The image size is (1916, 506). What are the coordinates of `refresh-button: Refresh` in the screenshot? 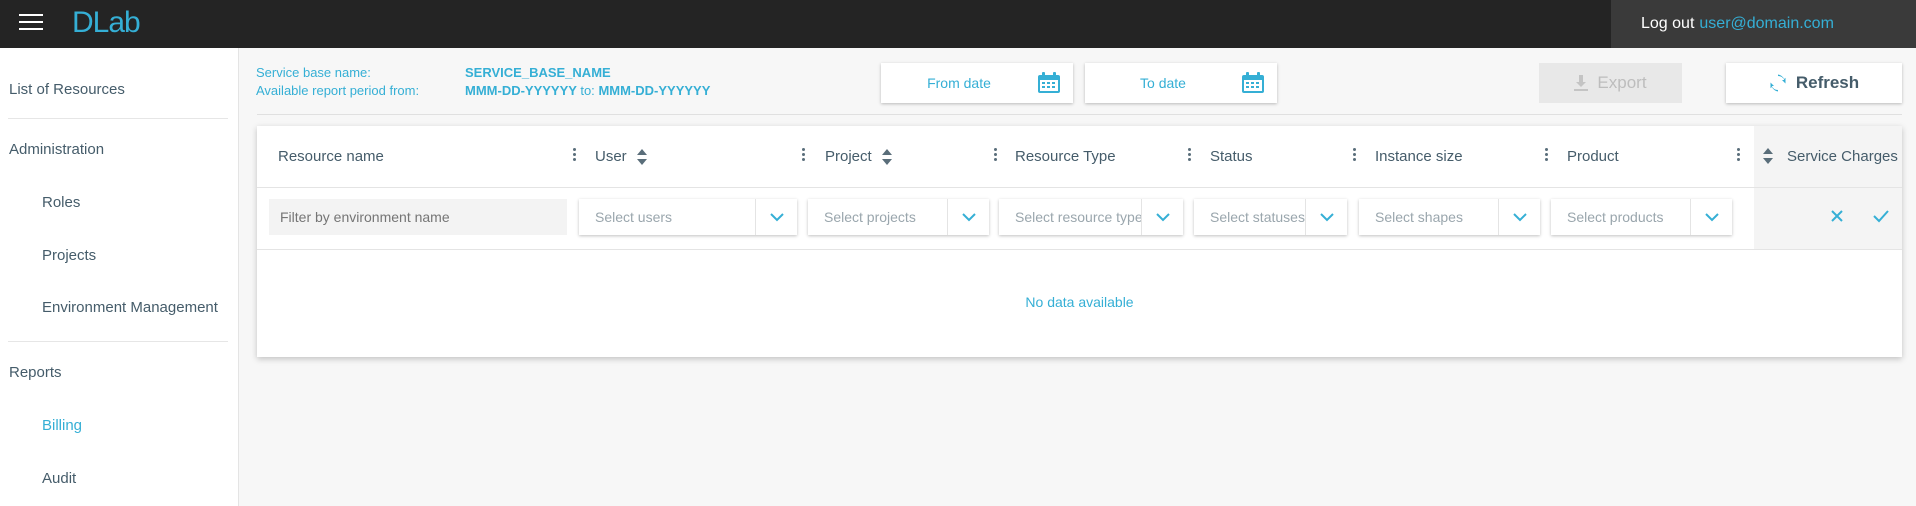 It's located at (1814, 83).